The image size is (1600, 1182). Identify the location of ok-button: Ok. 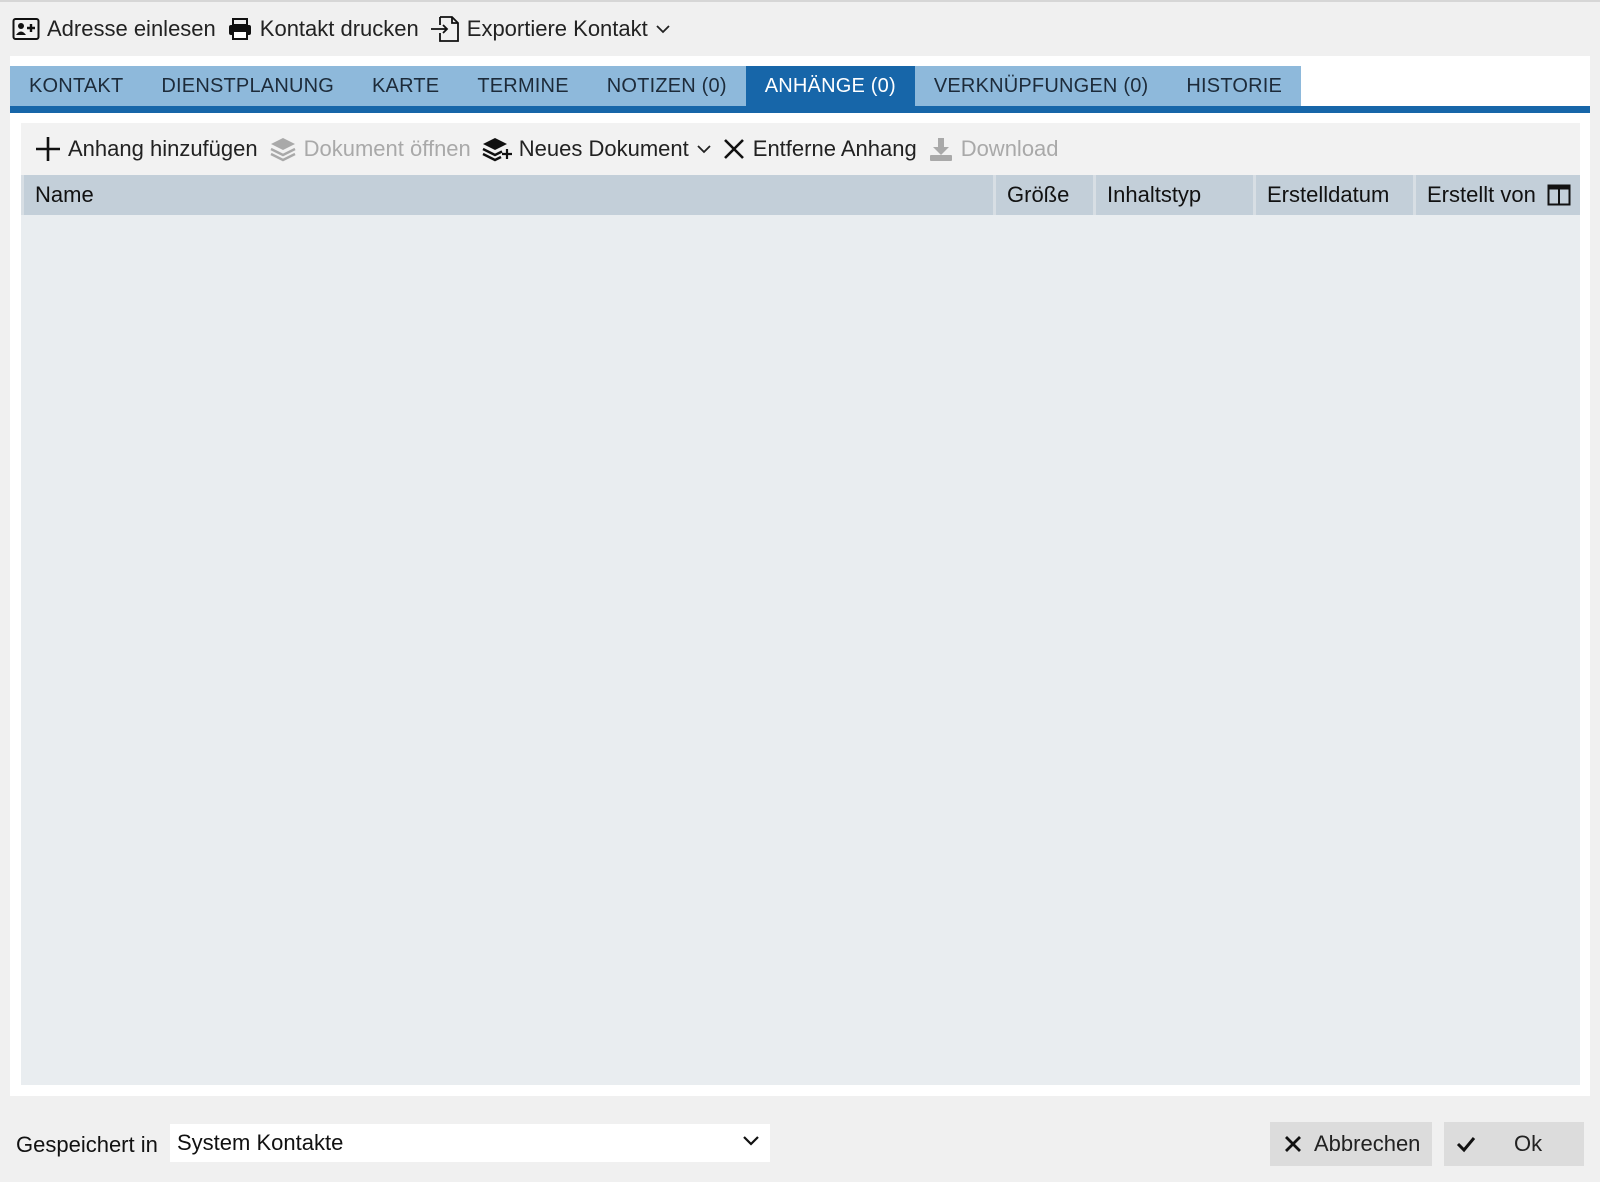
(1514, 1144).